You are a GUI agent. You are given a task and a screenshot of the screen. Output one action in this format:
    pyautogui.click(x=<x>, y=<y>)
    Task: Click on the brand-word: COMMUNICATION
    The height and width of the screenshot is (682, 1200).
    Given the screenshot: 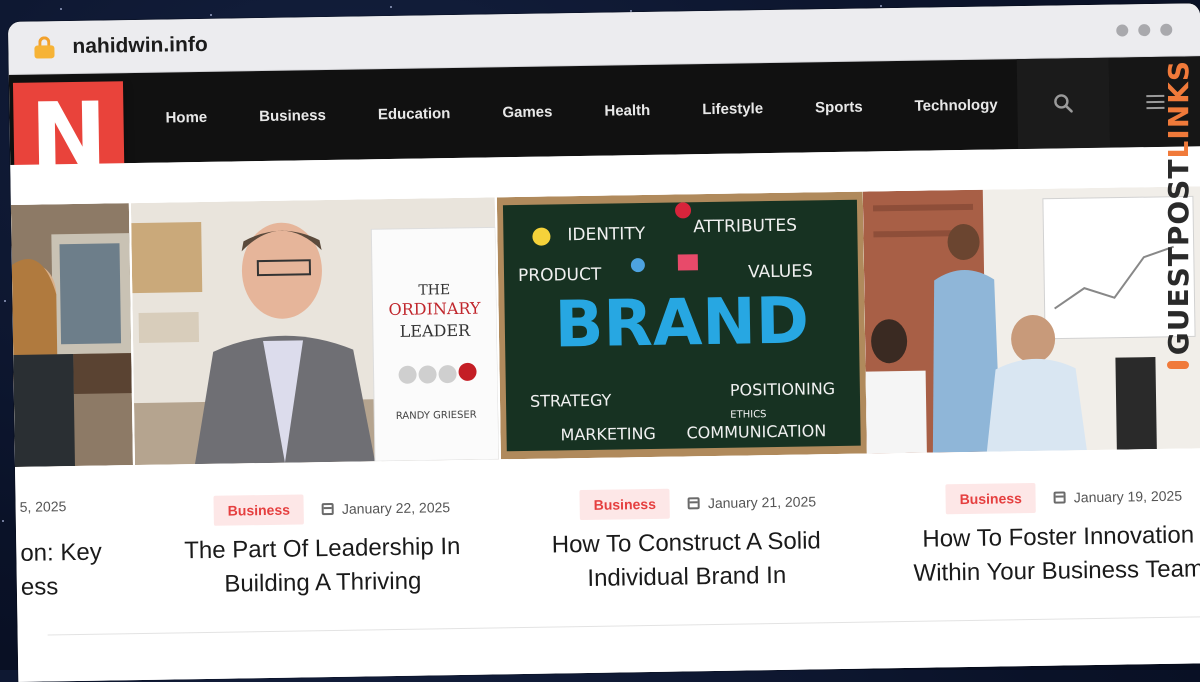 What is the action you would take?
    pyautogui.click(x=756, y=431)
    